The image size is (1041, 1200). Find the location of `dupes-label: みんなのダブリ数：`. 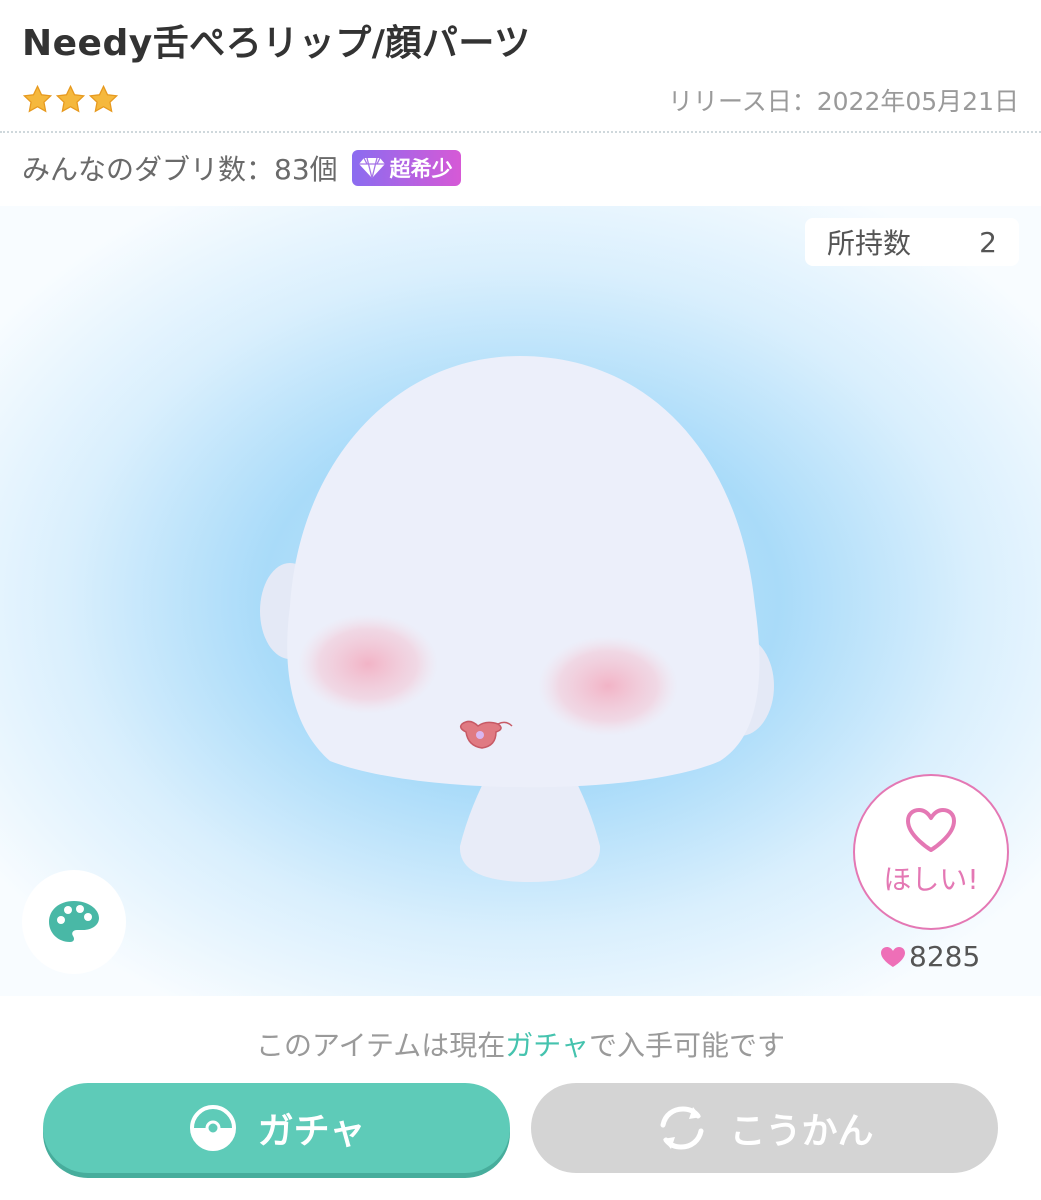

dupes-label: みんなのダブリ数： is located at coordinates (148, 169).